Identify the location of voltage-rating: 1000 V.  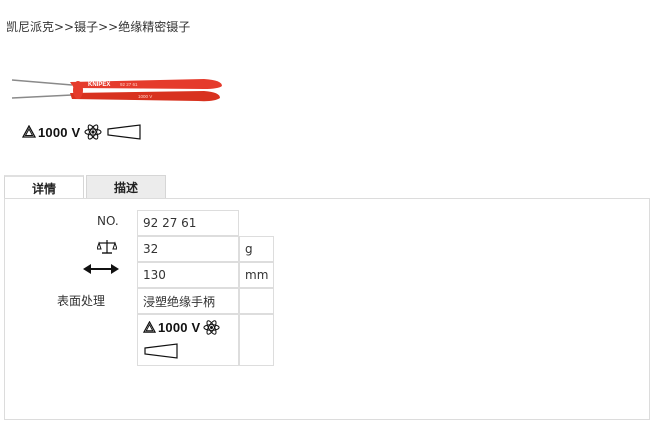
(59, 132).